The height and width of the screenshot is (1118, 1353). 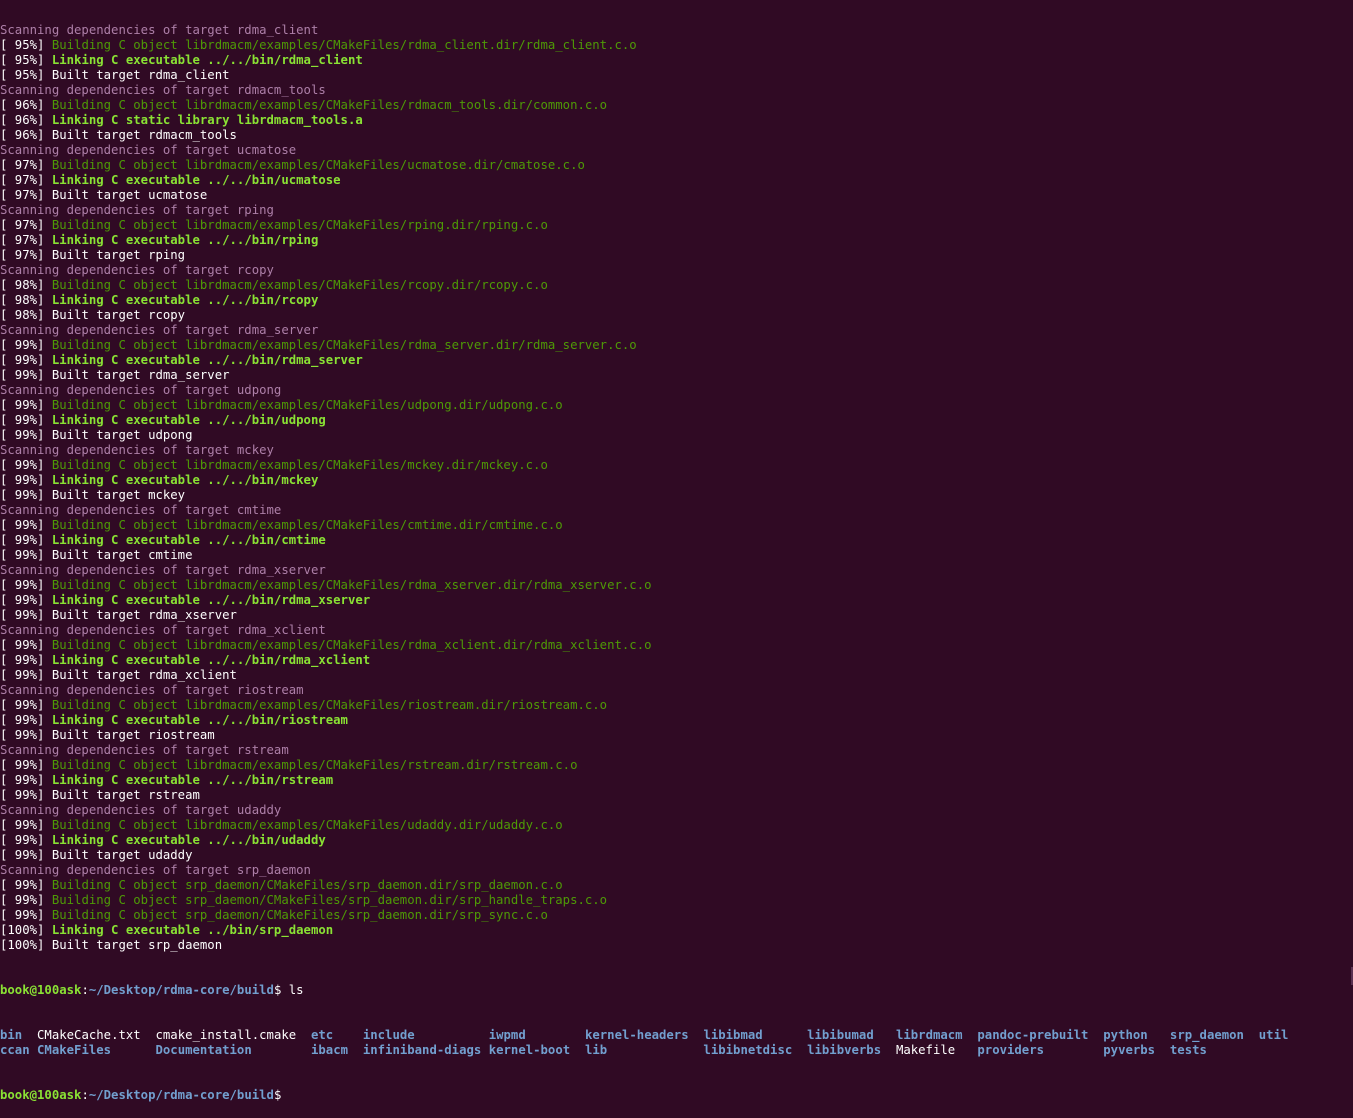 What do you see at coordinates (26, 945) in the screenshot?
I see `progress-percent: [100%]` at bounding box center [26, 945].